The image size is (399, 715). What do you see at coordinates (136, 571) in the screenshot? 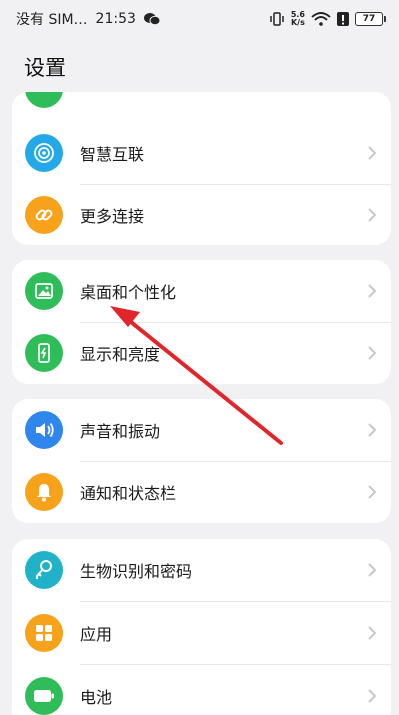
I see `settings-item-label: 生物识别和密码` at bounding box center [136, 571].